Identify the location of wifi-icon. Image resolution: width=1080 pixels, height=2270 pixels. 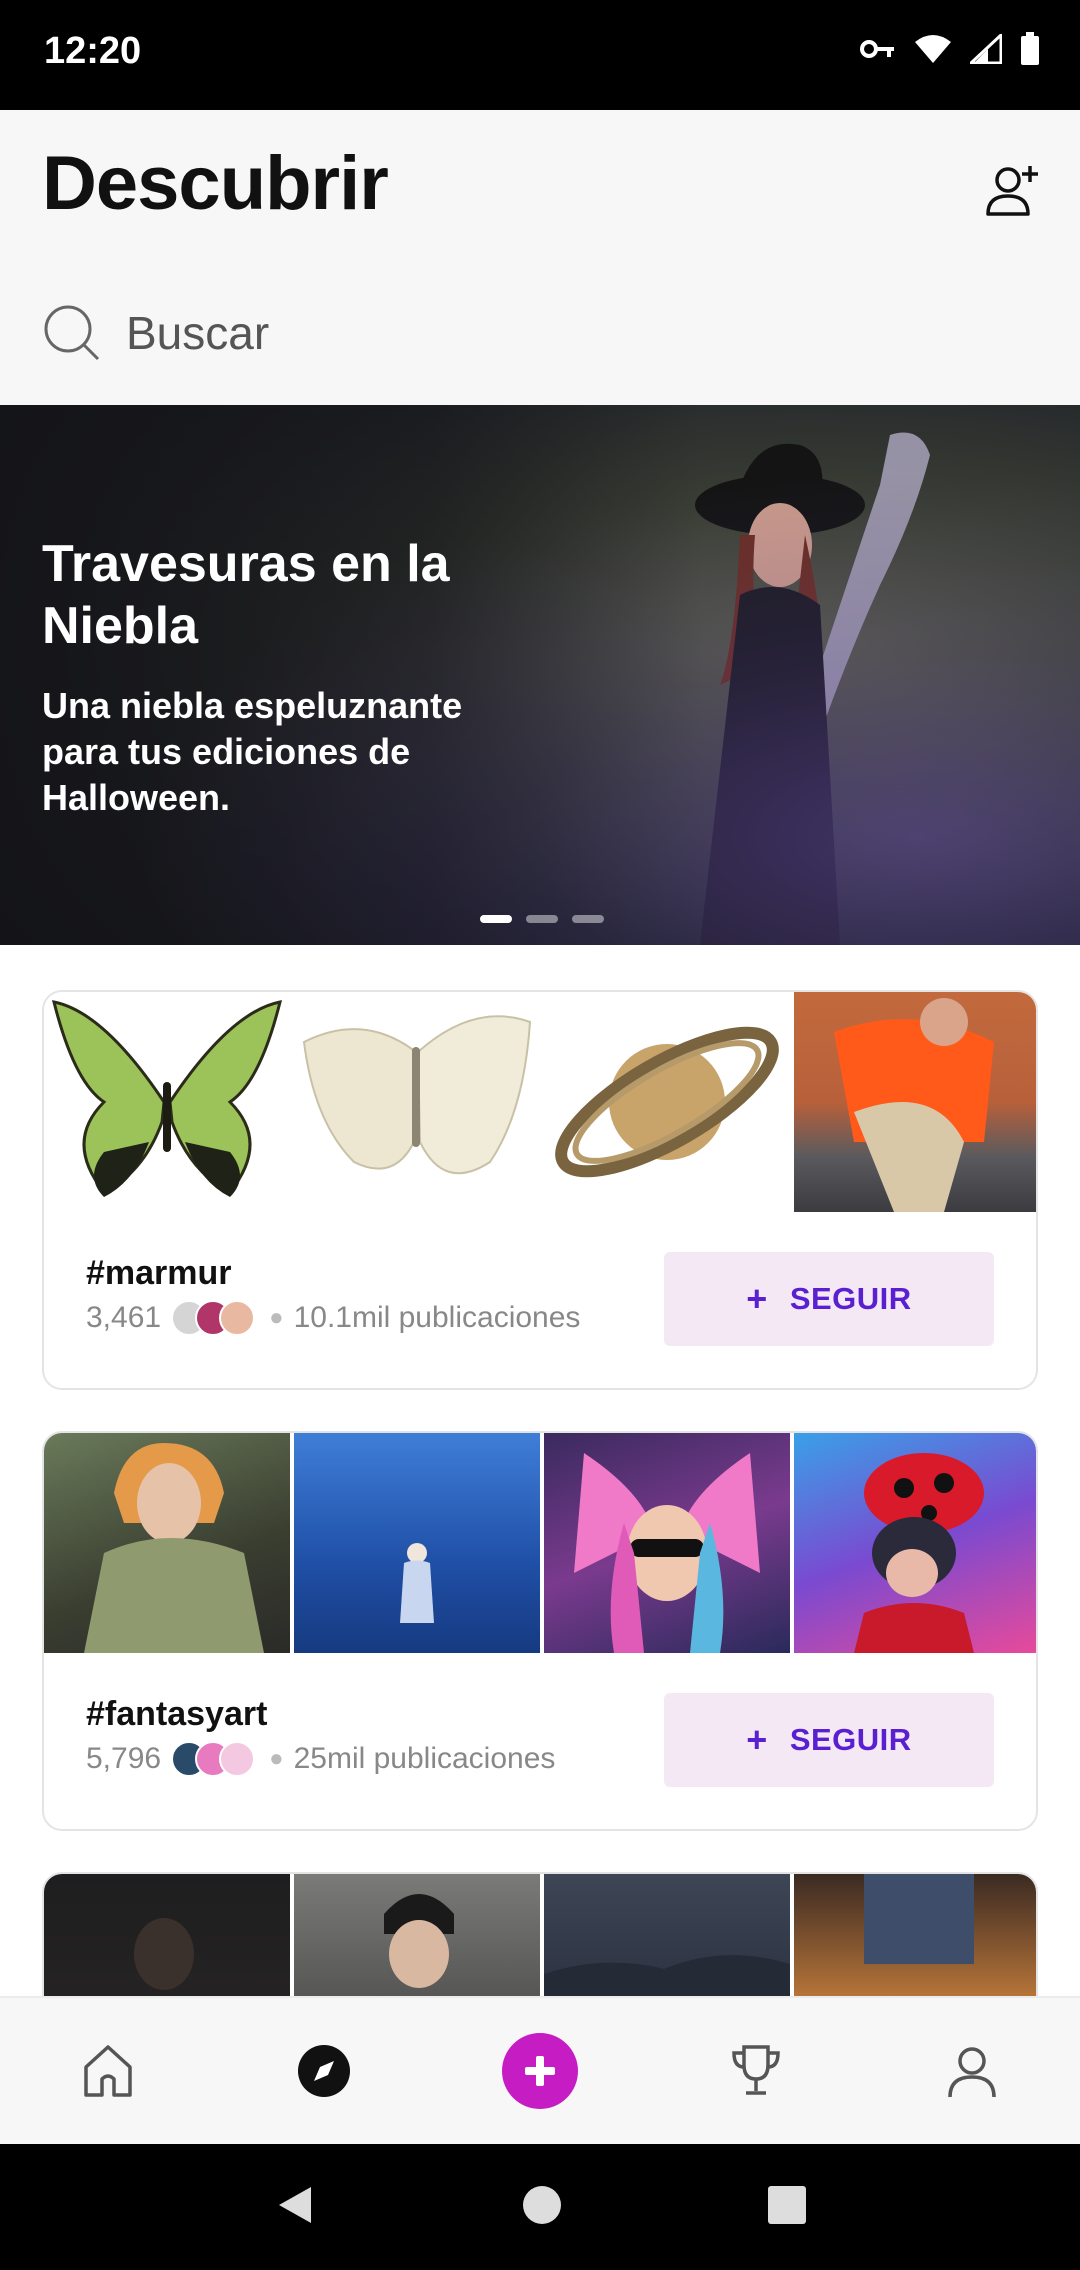
(933, 49).